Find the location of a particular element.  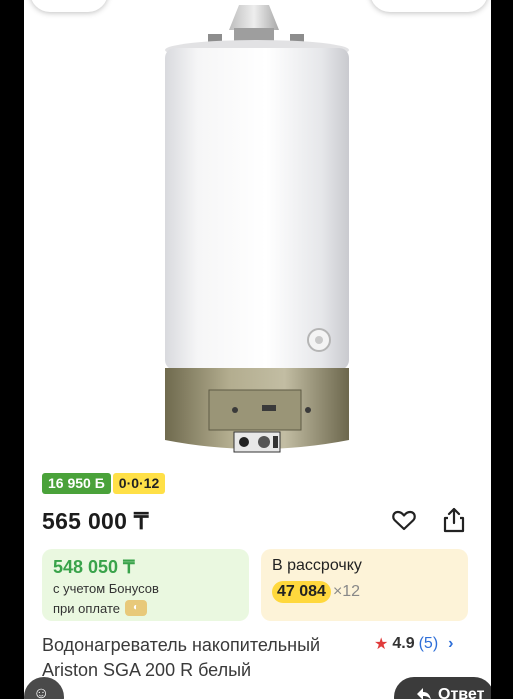

bonus-price: 548 050 ₸ is located at coordinates (94, 567).